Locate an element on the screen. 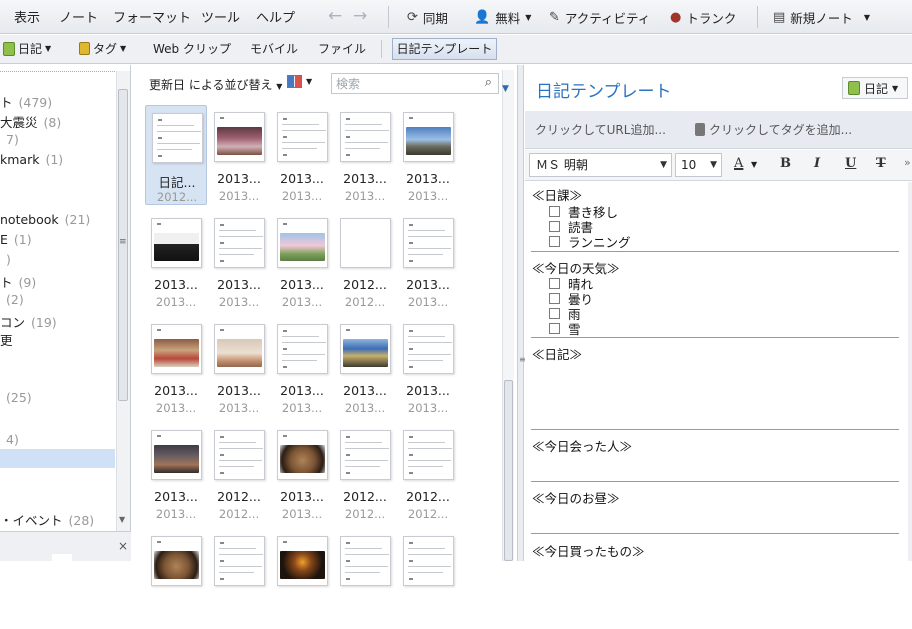  user-icon: 👤 is located at coordinates (482, 17).